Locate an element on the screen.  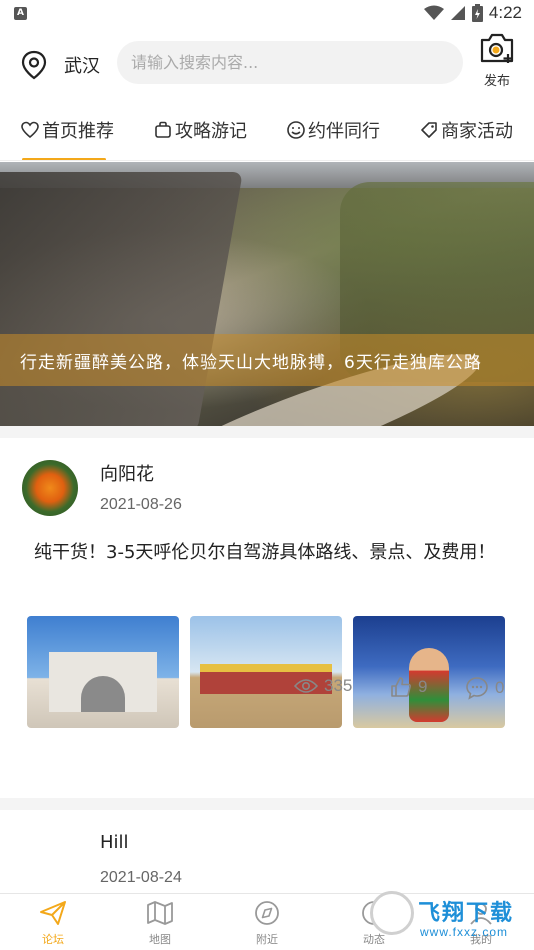
clock: 4:22 is located at coordinates (505, 12).